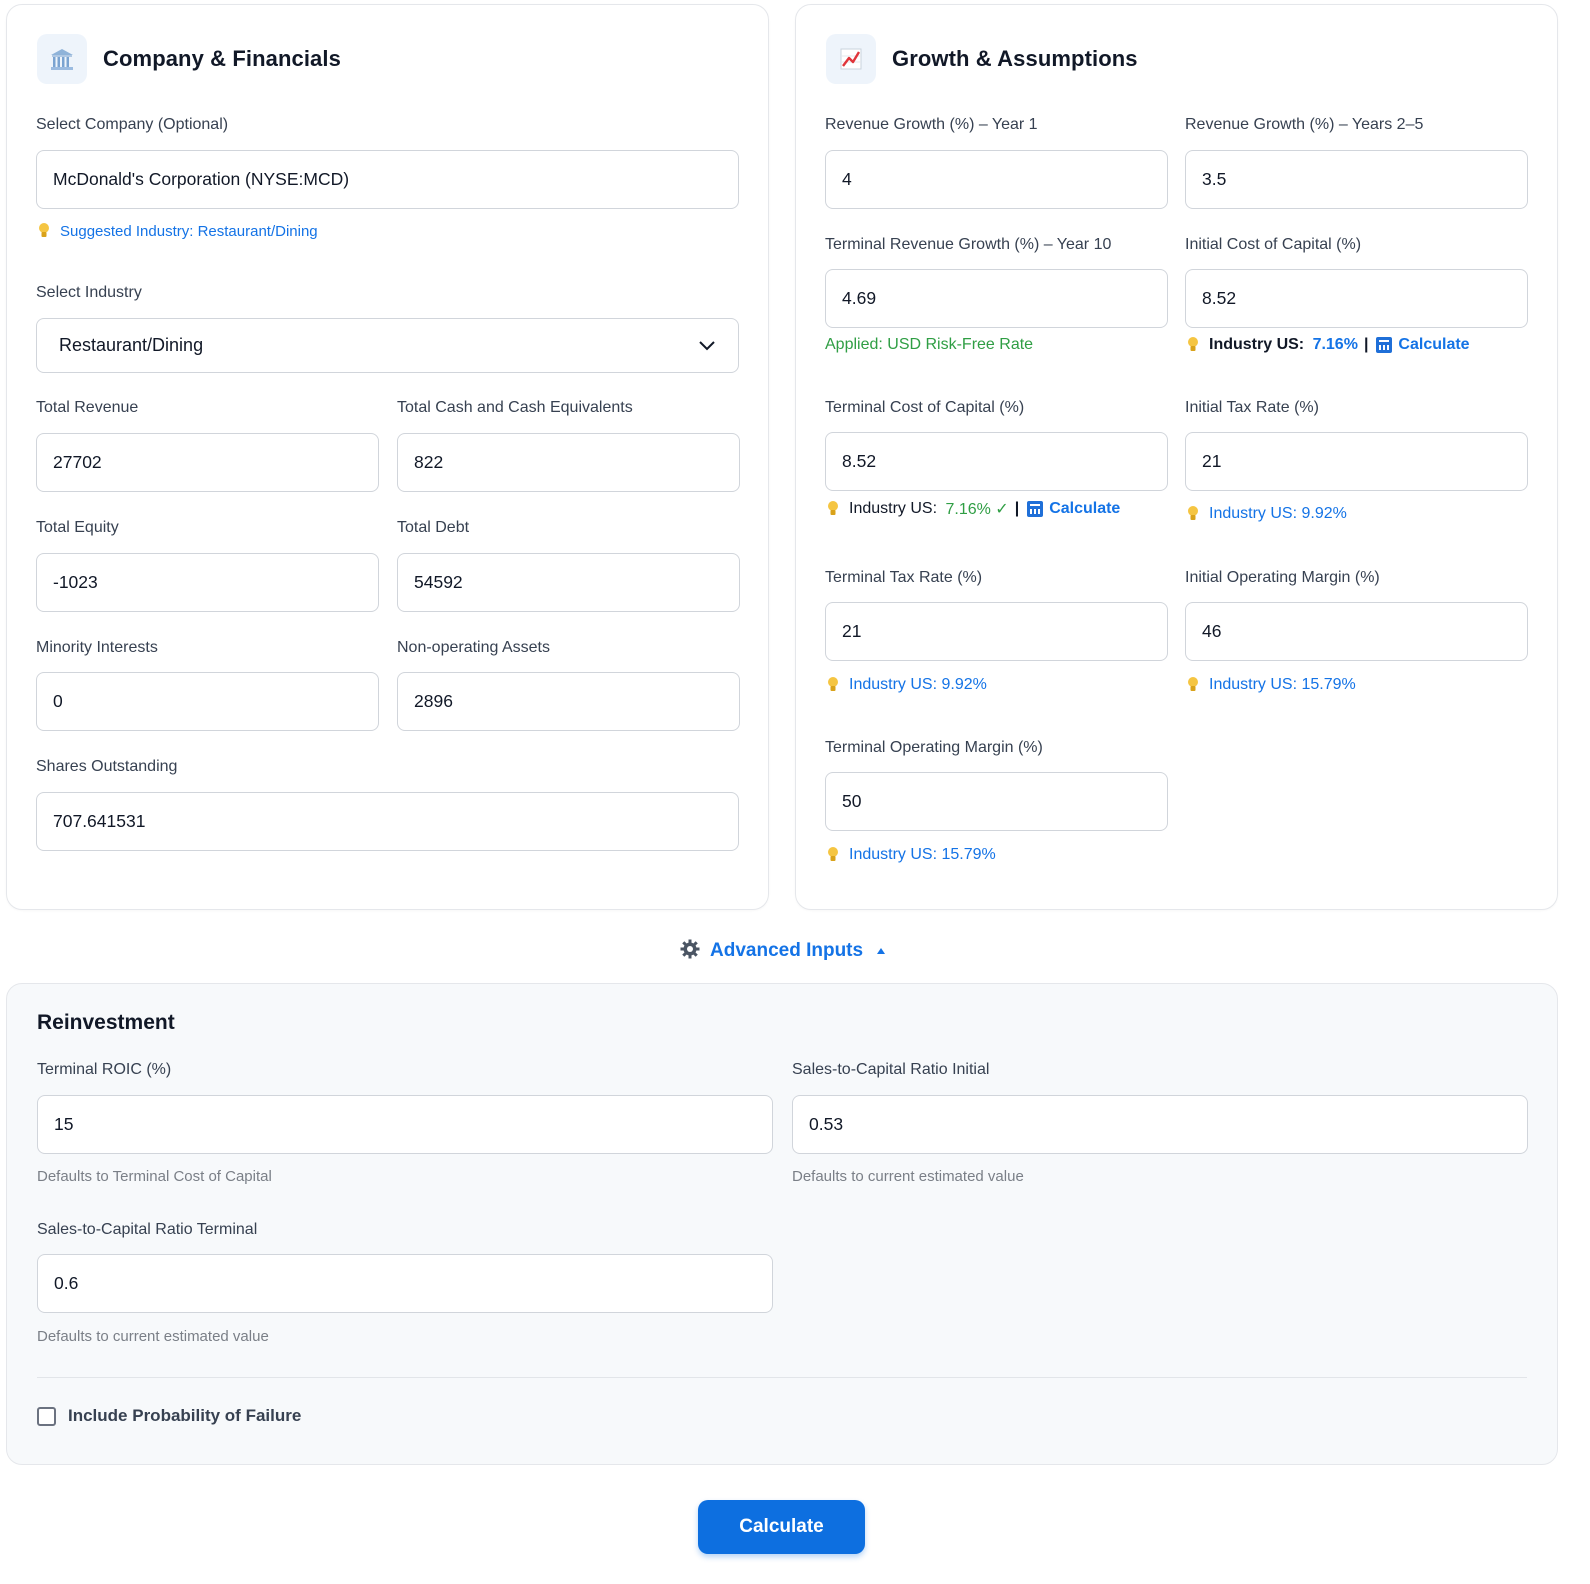 This screenshot has width=1590, height=1584. I want to click on stc-terminal-input: 0.6, so click(405, 1283).